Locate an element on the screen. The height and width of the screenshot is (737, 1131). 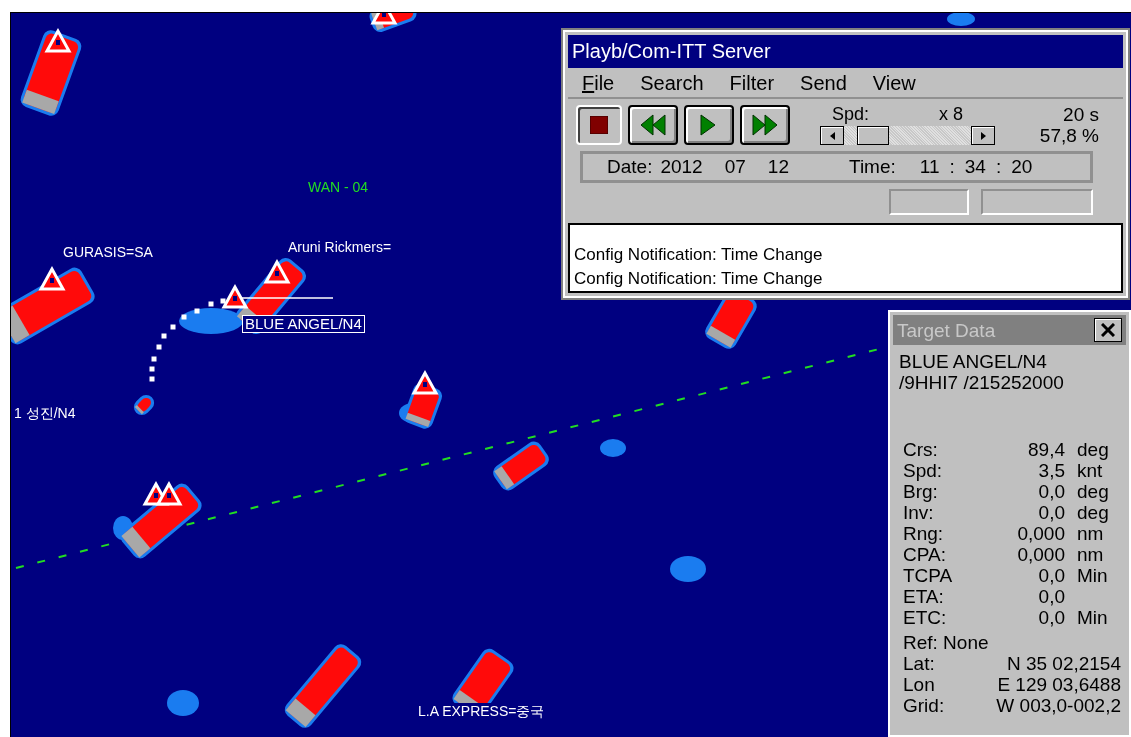
stop-button is located at coordinates (599, 124).